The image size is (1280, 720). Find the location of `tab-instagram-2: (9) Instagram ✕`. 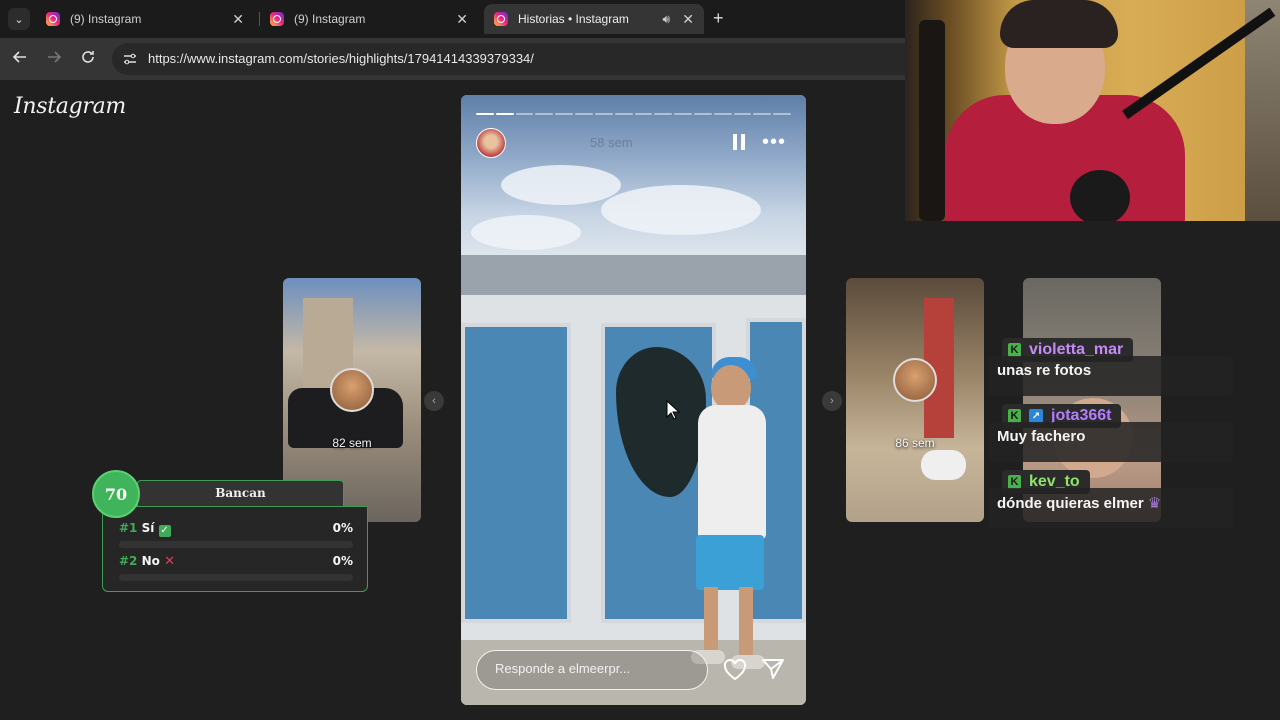

tab-instagram-2: (9) Instagram ✕ is located at coordinates (369, 19).